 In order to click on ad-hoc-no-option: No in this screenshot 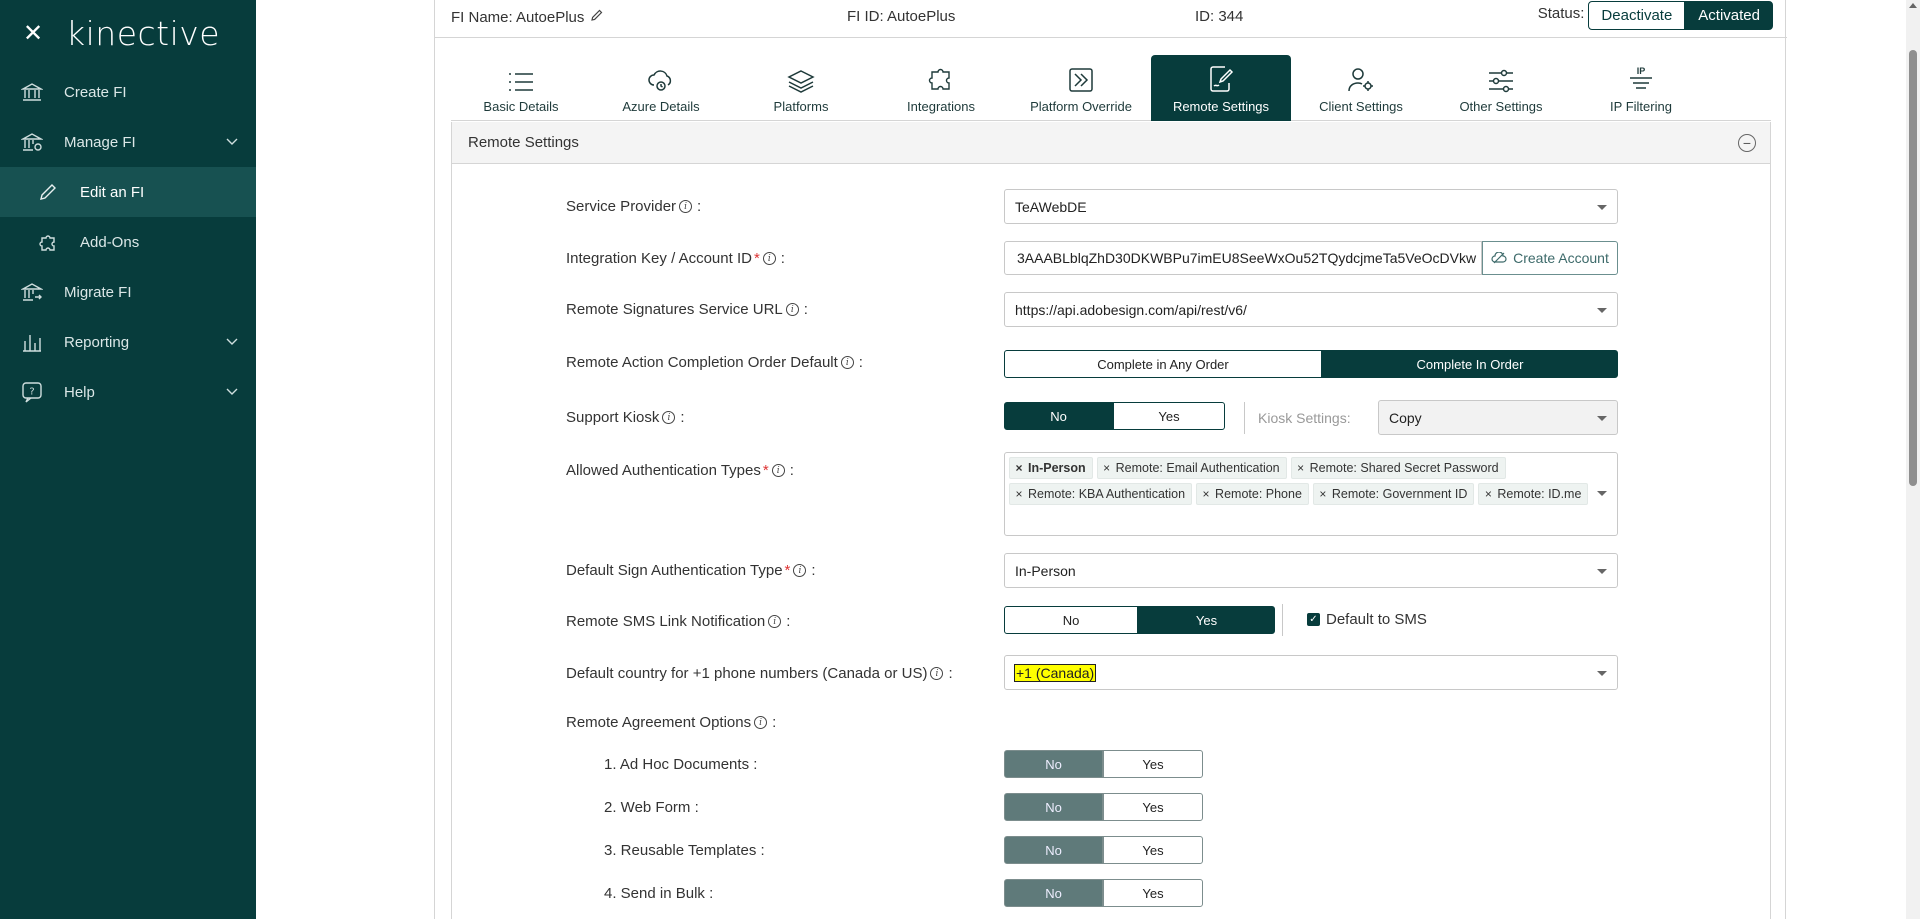, I will do `click(1053, 764)`.